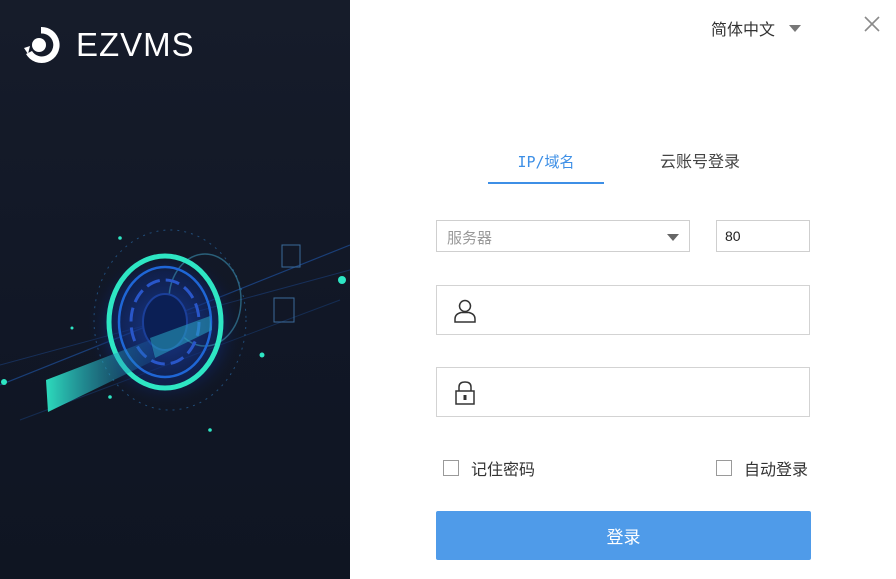 This screenshot has height=579, width=896. Describe the element at coordinates (872, 24) in the screenshot. I see `close-icon` at that location.